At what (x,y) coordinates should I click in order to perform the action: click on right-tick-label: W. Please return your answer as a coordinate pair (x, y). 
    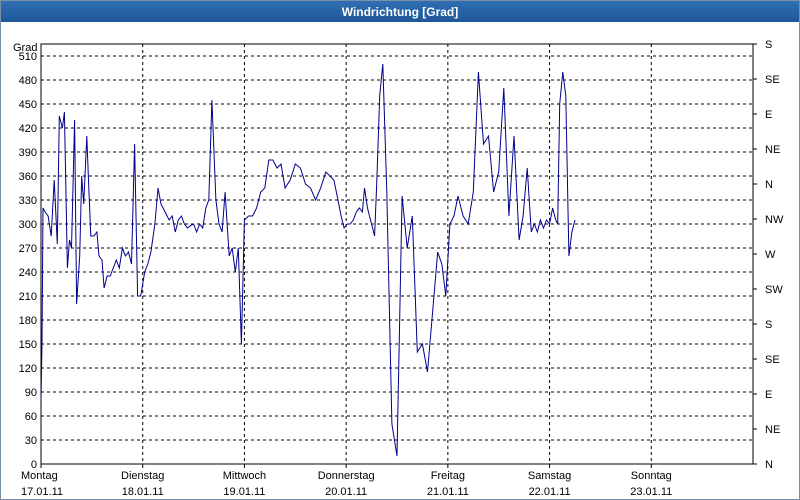
    Looking at the image, I should click on (770, 255).